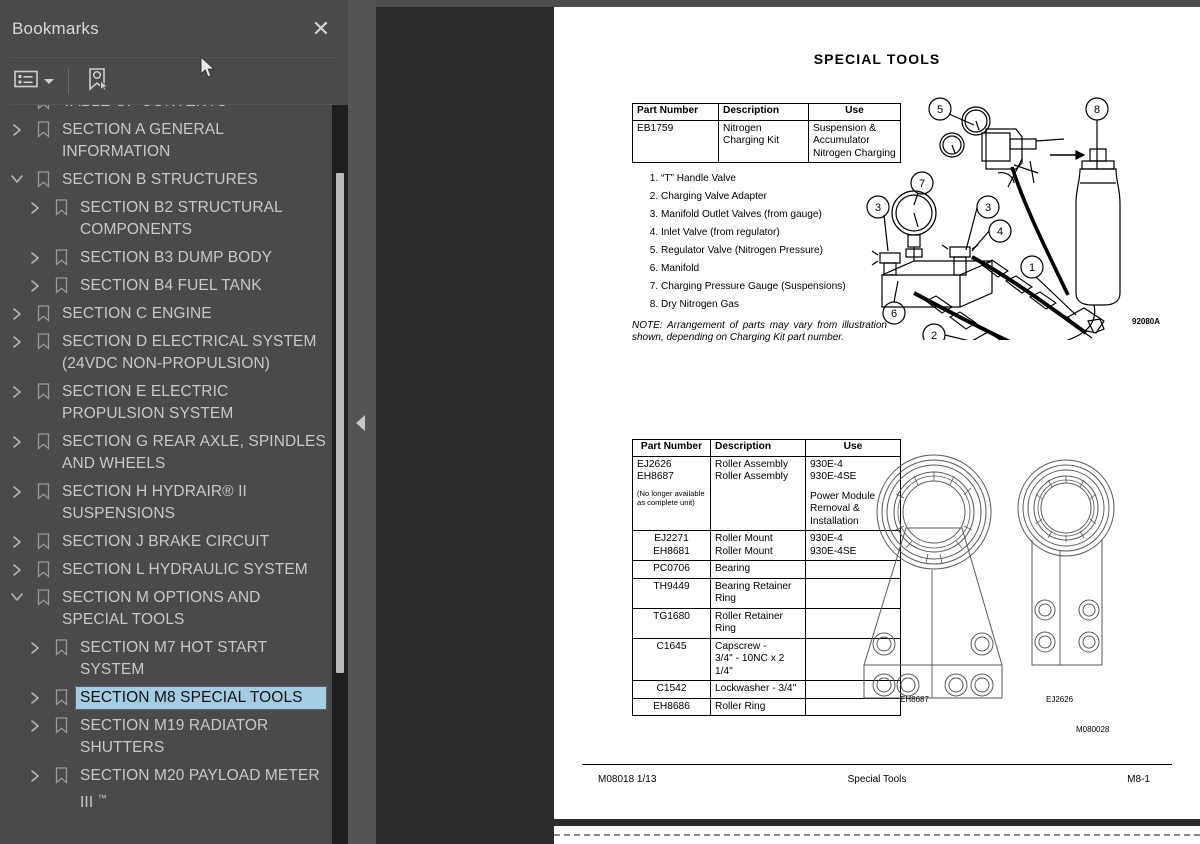 The image size is (1200, 844). I want to click on cell-description: Lockwasher - 3/4", so click(758, 689).